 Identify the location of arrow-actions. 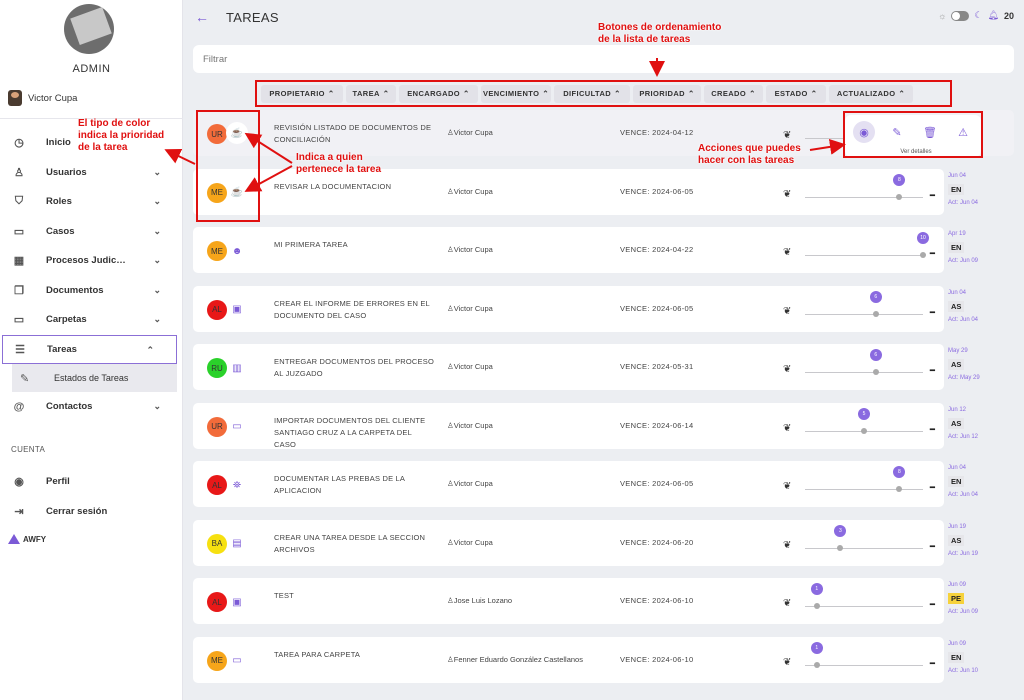
(827, 146).